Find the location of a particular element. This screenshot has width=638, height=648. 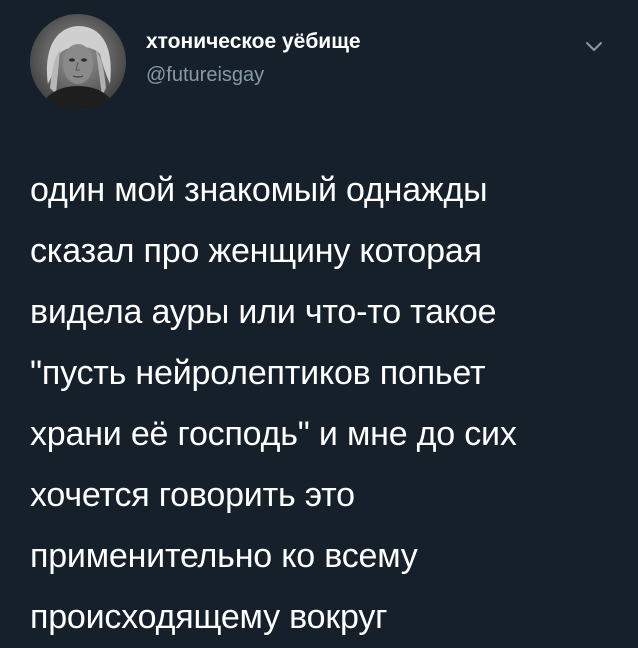

user-avatar-photo-icon is located at coordinates (78, 62).